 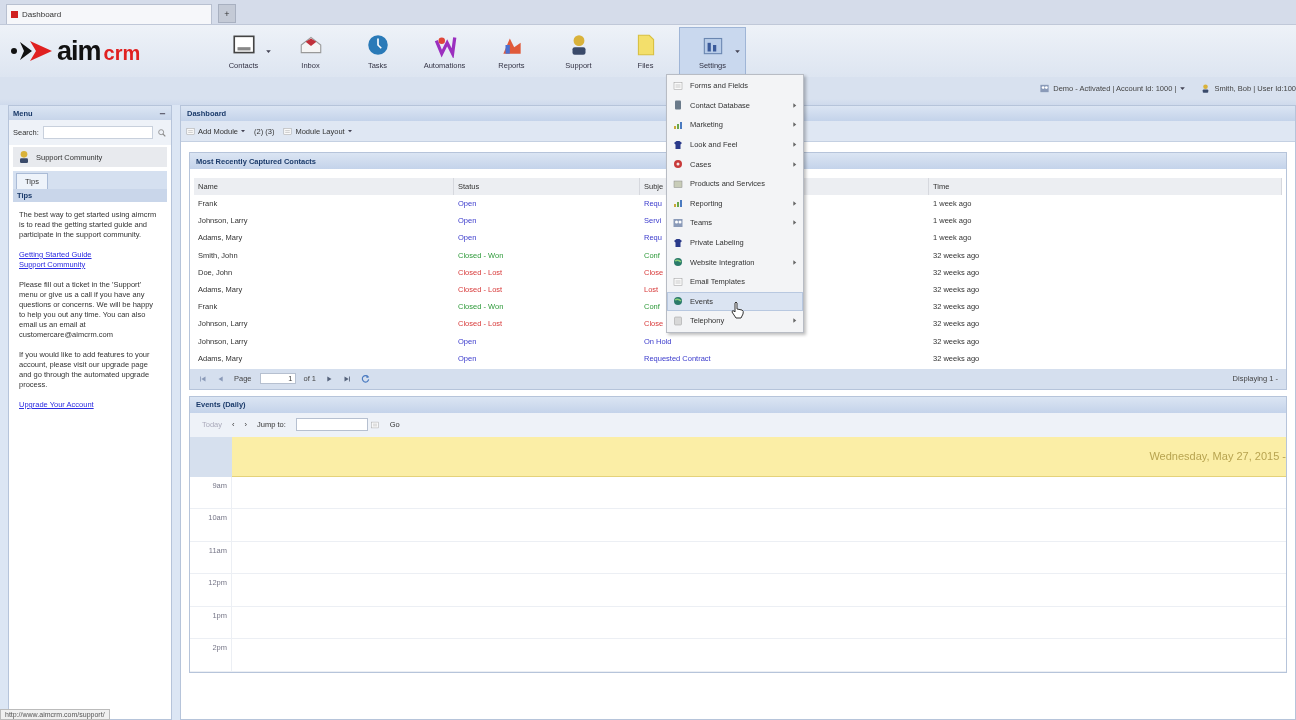 I want to click on database-icon, so click(x=678, y=105).